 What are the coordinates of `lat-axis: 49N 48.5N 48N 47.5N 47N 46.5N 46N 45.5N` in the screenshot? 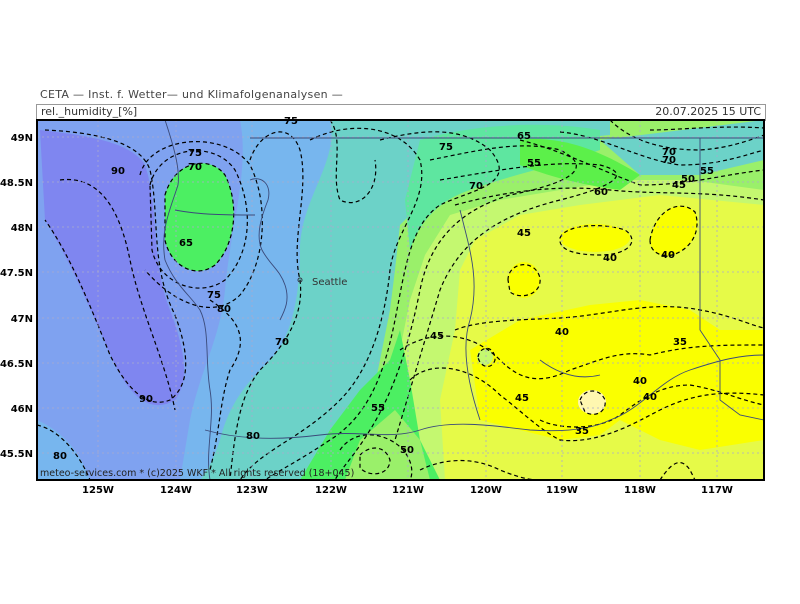 It's located at (16, 296).